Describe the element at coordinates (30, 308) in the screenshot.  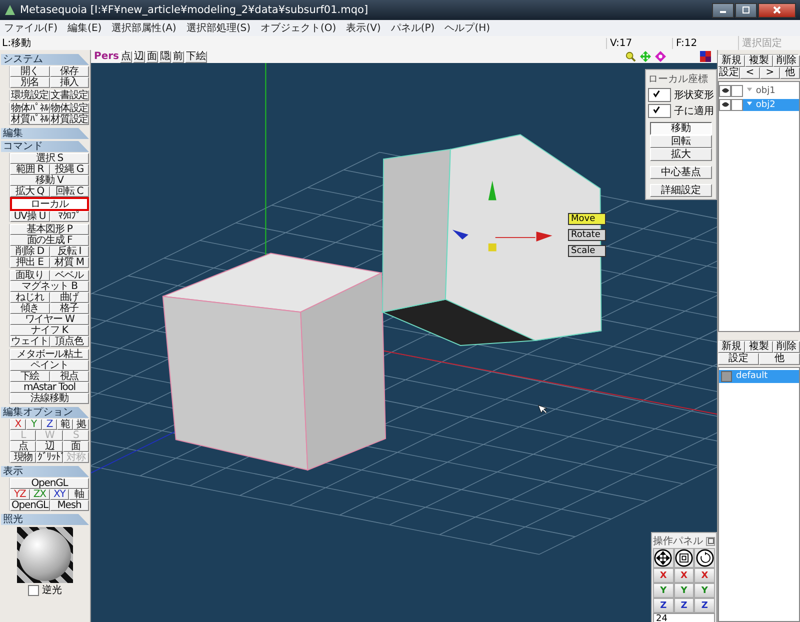
I see `tool-button: 傾き` at that location.